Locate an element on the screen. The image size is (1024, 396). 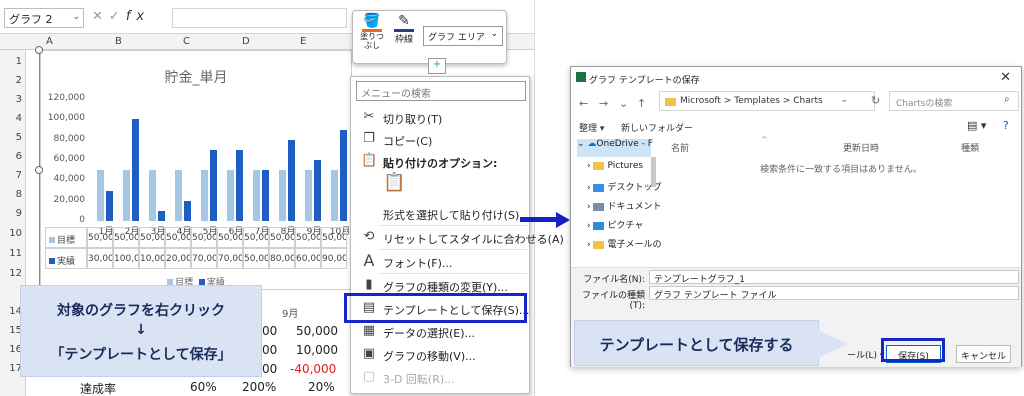
cell-d14: 9月 is located at coordinates (290, 312).